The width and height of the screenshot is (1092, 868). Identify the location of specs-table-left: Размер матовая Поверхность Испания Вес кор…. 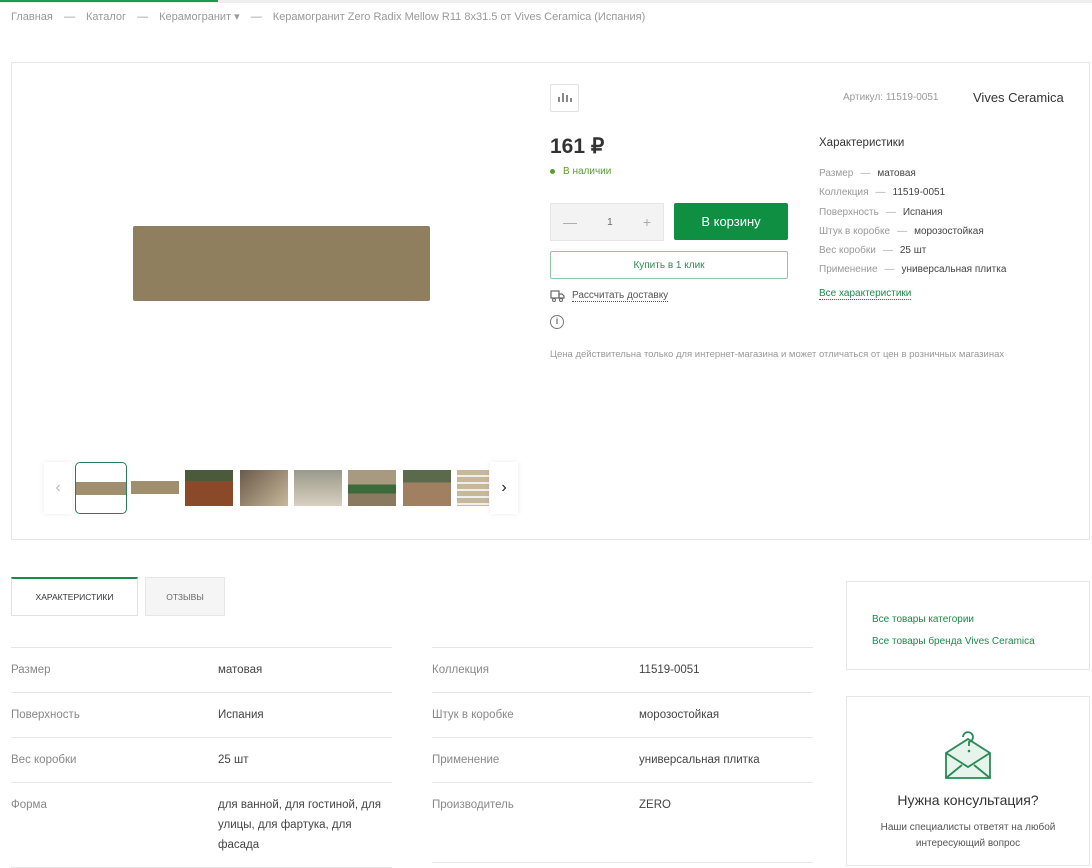
(201, 757).